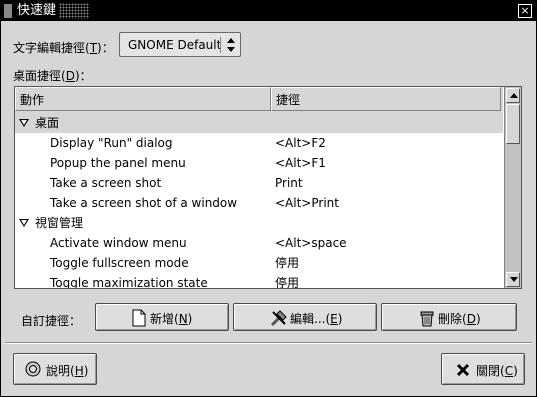  I want to click on edit-button-label: 編輯...(E), so click(316, 319).